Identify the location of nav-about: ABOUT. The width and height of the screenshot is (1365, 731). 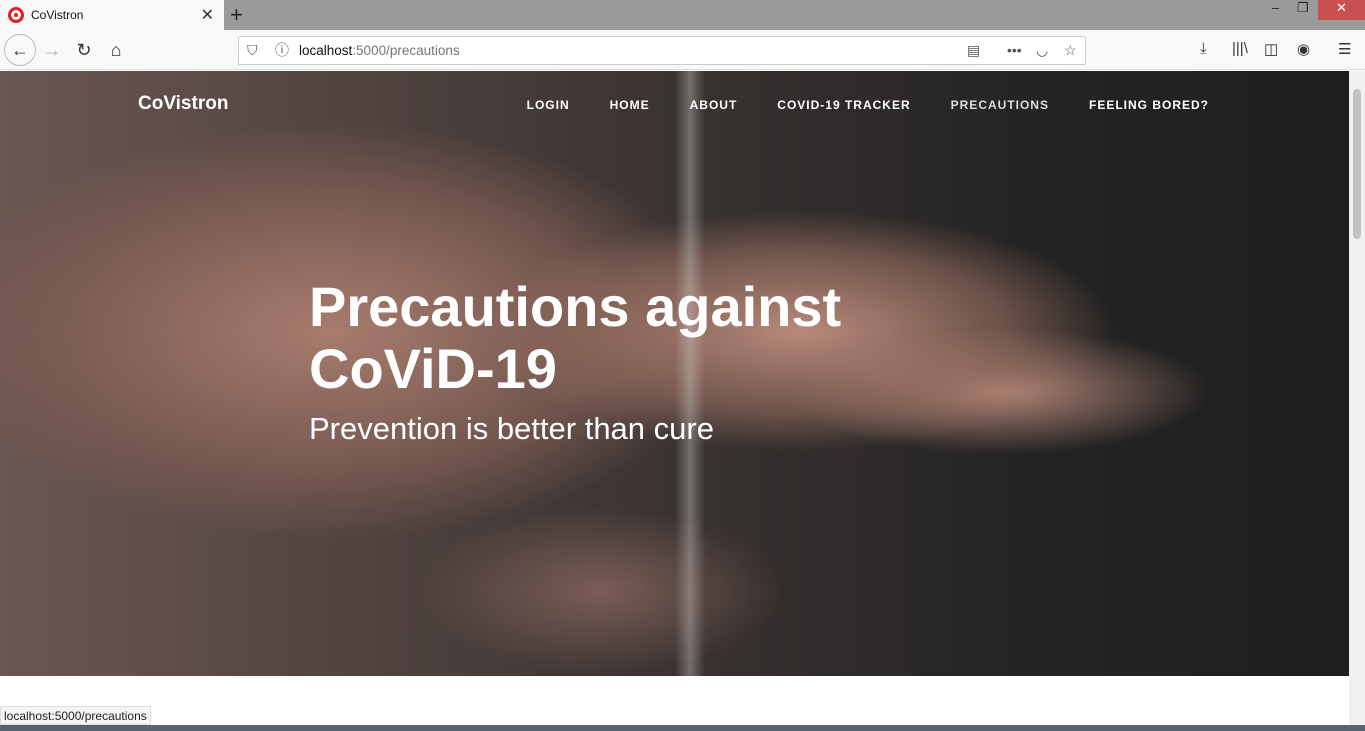
(714, 105).